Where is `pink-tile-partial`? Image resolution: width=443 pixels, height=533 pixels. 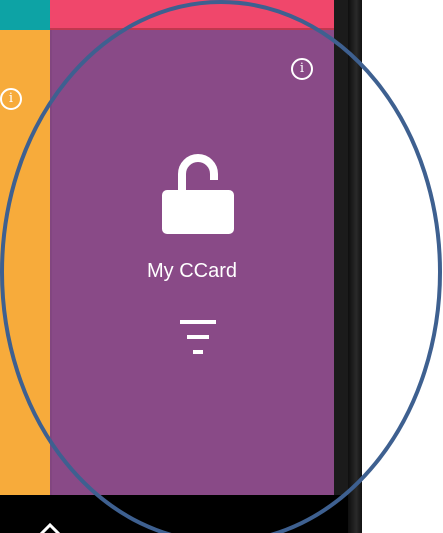
pink-tile-partial is located at coordinates (192, 15).